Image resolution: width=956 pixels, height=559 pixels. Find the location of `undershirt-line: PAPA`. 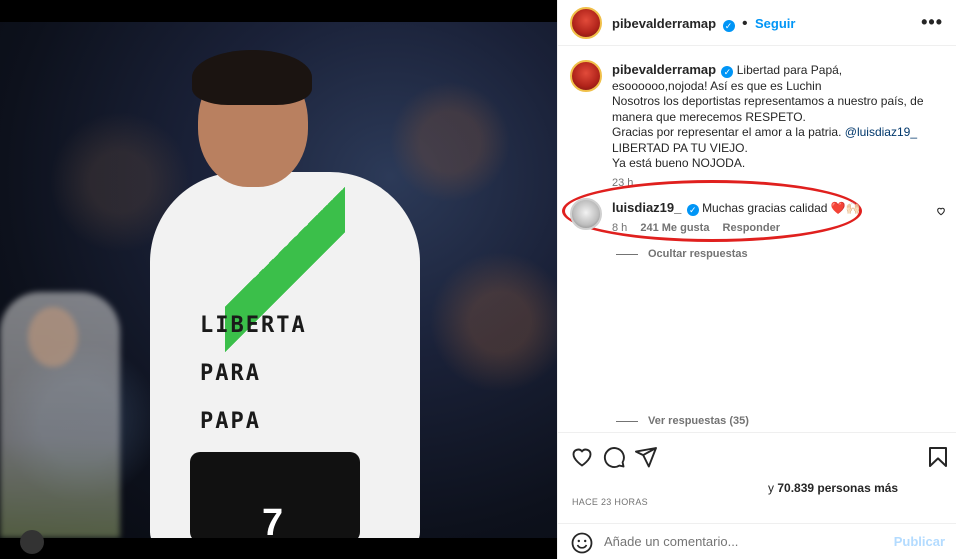

undershirt-line: PAPA is located at coordinates (230, 421).